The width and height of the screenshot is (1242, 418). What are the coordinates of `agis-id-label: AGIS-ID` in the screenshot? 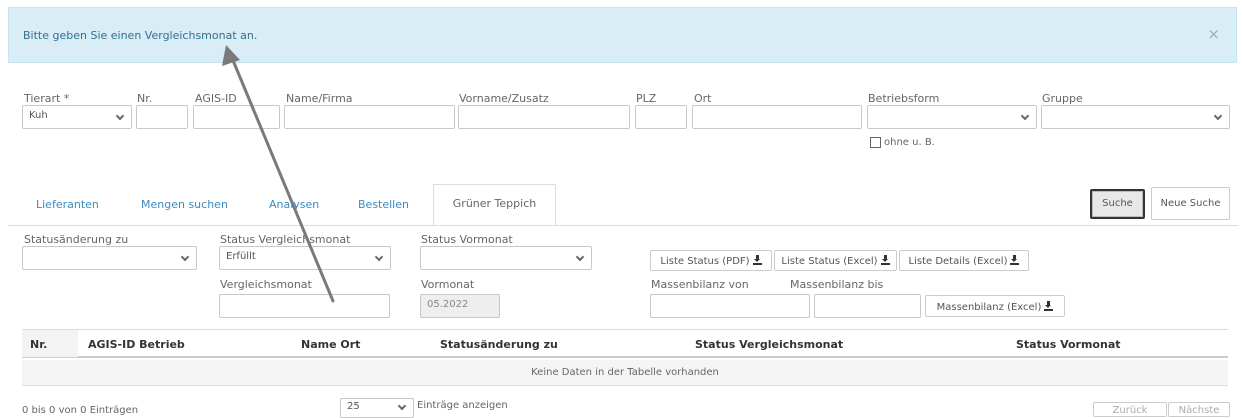 It's located at (216, 98).